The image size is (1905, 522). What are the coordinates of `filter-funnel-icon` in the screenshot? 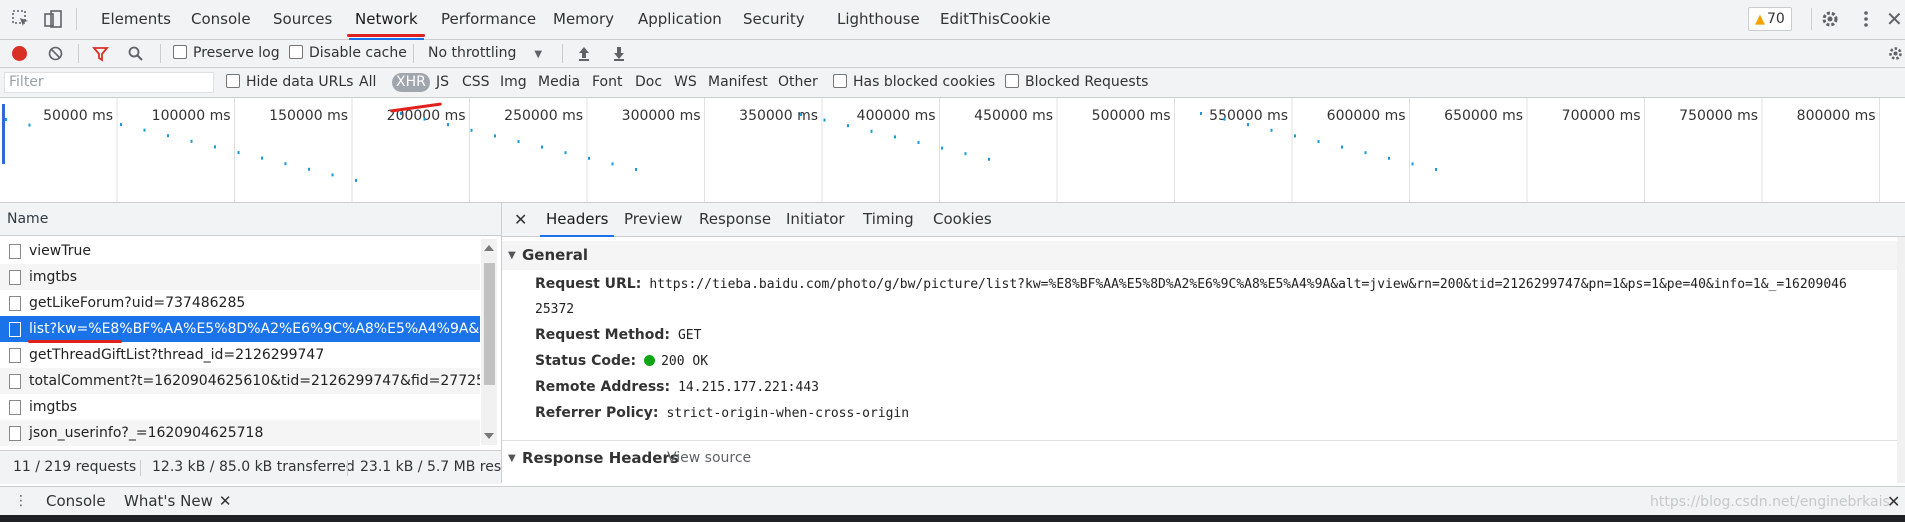 It's located at (100, 53).